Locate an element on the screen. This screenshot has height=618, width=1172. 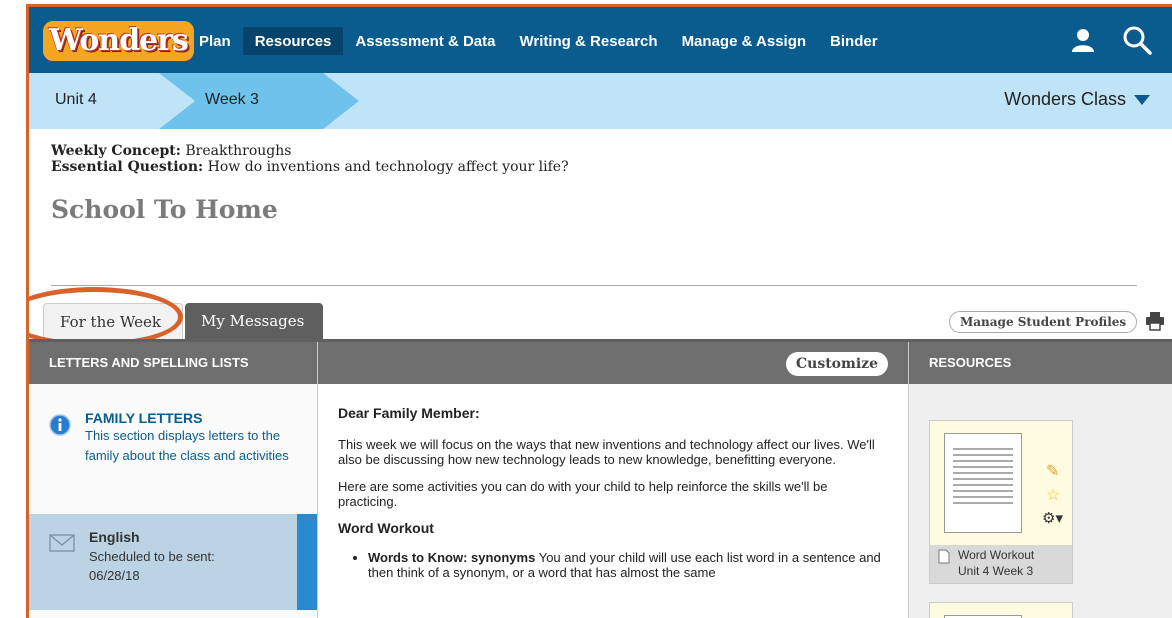
question-label: Essential Question: is located at coordinates (127, 167).